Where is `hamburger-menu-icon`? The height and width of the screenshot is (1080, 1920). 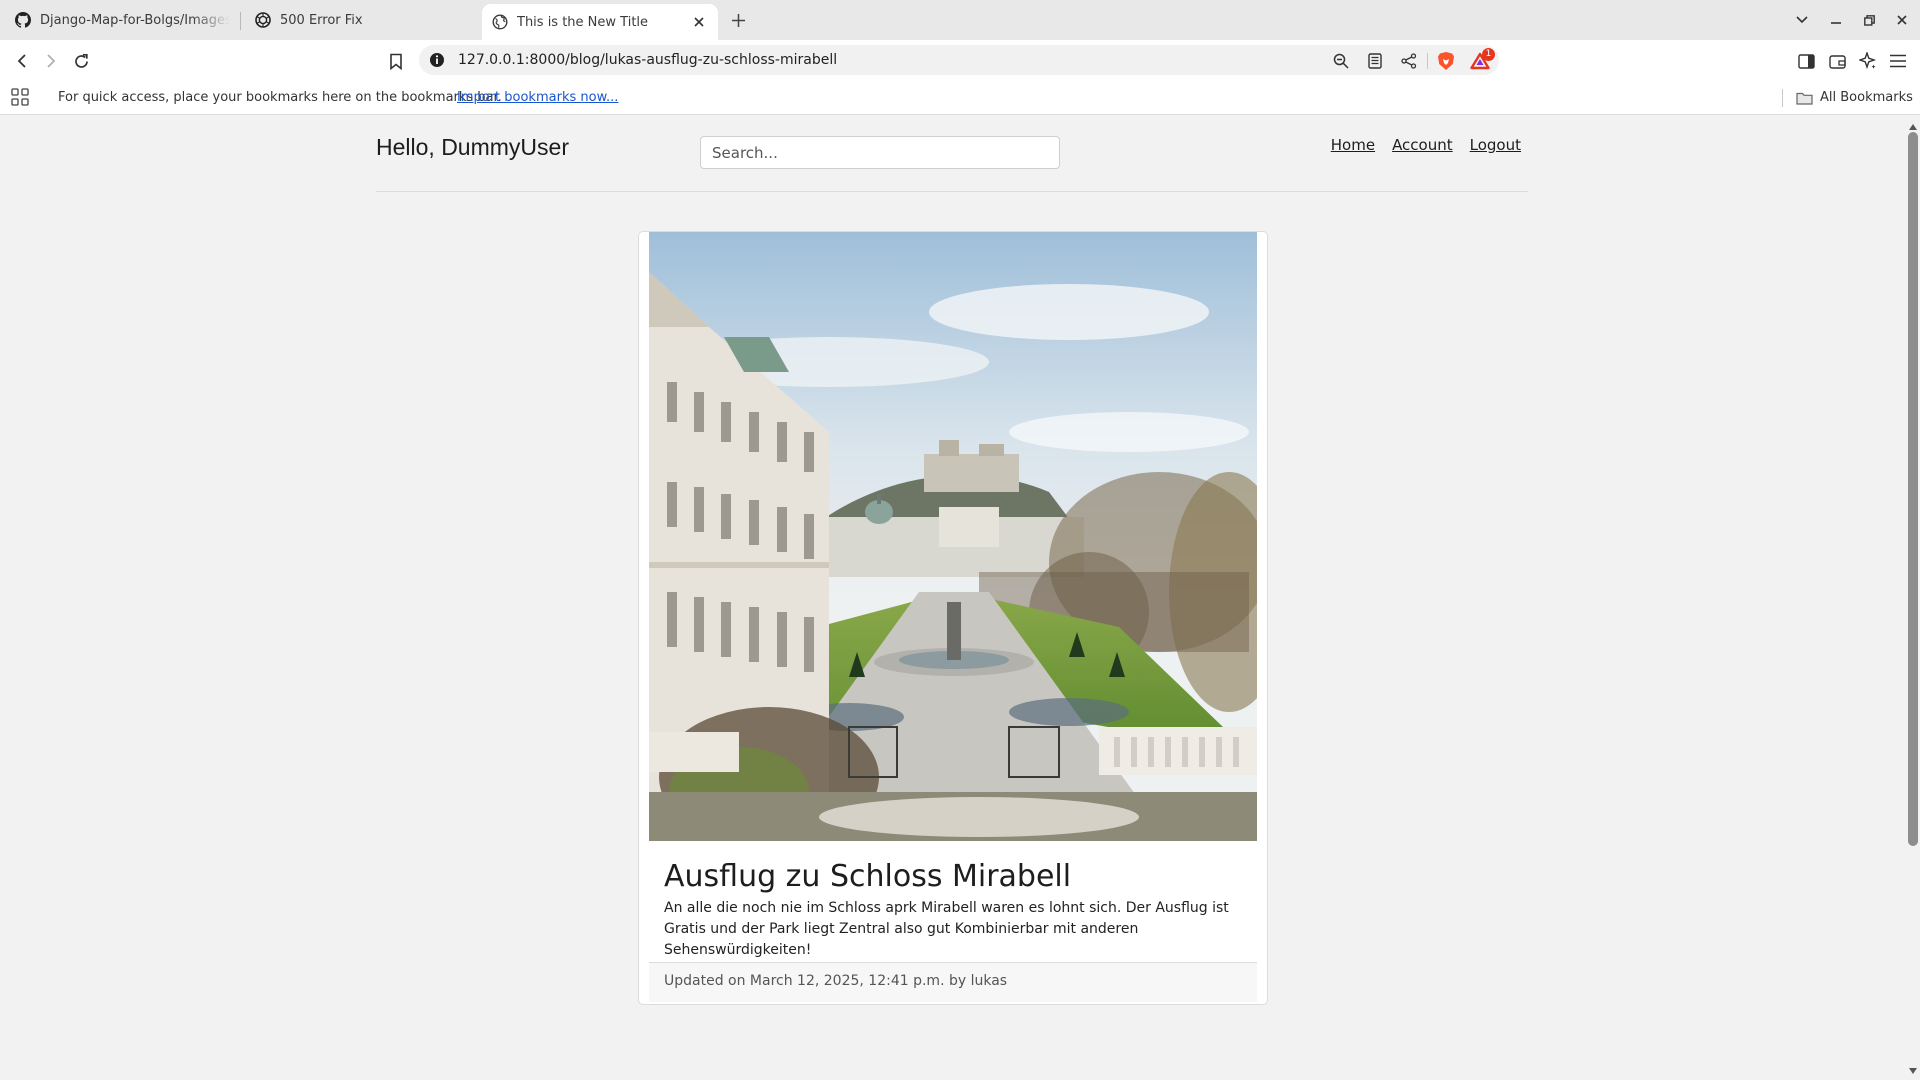
hamburger-menu-icon is located at coordinates (1898, 61).